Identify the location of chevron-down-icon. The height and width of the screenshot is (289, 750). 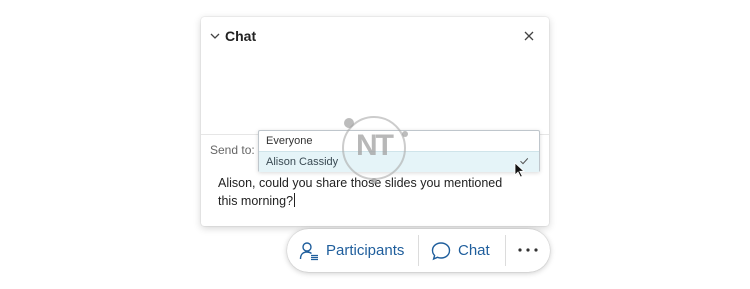
(215, 36).